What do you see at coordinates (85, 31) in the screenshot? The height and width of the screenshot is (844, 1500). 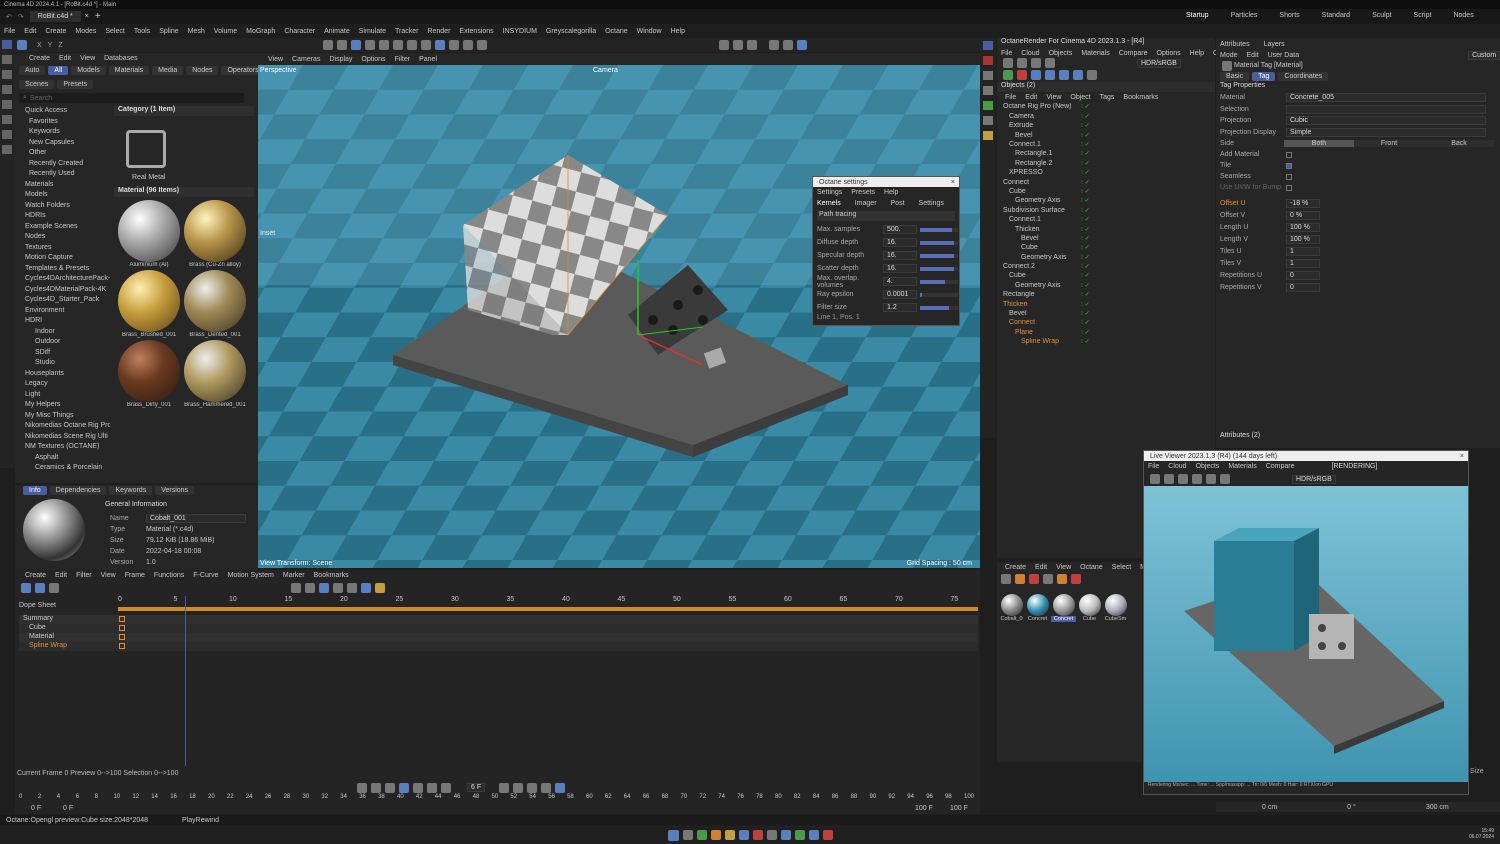 I see `menu-item-3: Modes` at bounding box center [85, 31].